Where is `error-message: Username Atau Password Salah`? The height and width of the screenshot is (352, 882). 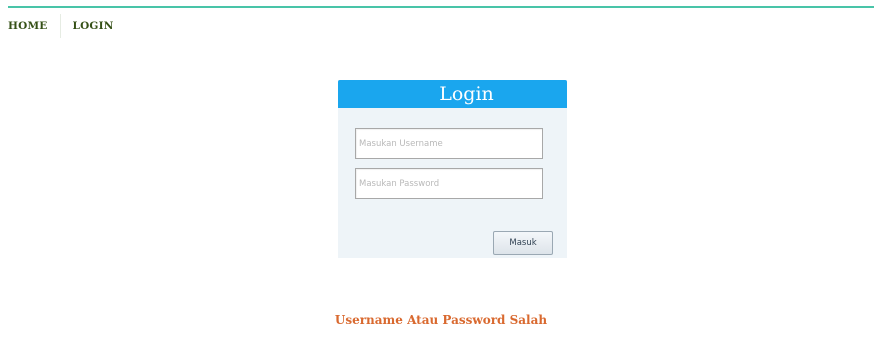
error-message: Username Atau Password Salah is located at coordinates (441, 320).